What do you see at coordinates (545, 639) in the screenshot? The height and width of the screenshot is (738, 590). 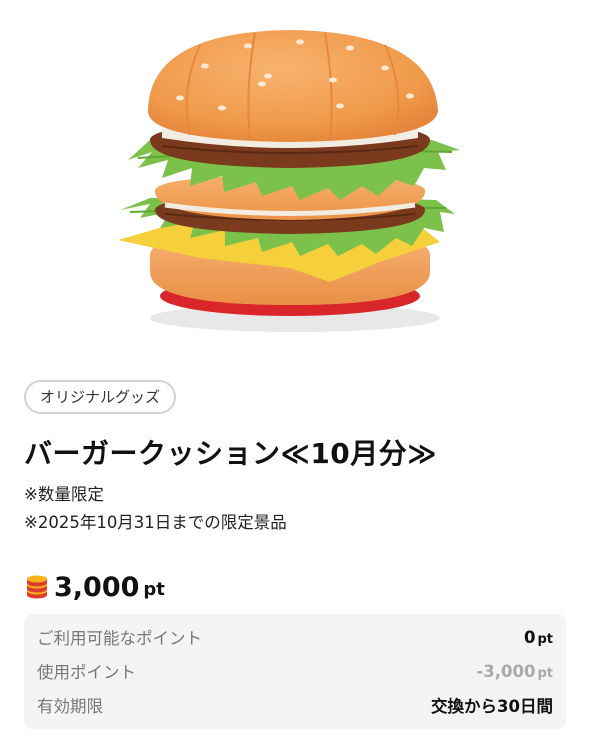 I see `available-points-unit: pt` at bounding box center [545, 639].